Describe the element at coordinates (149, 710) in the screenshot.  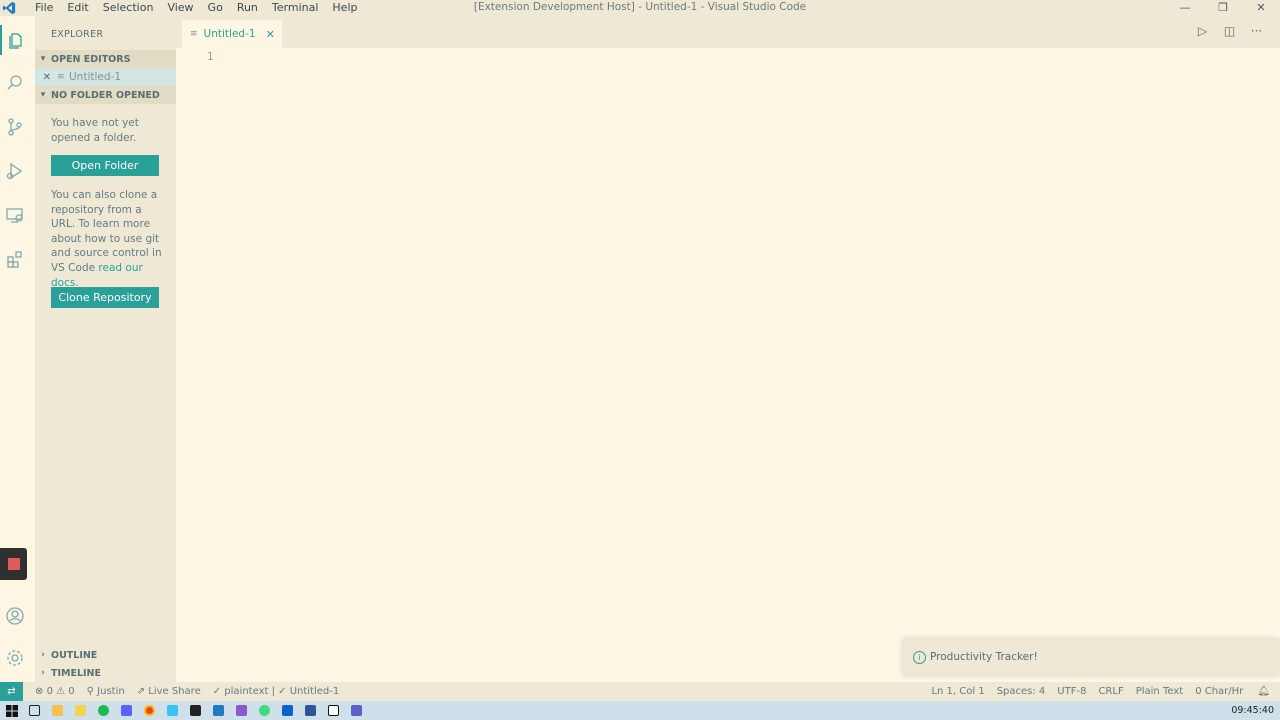
I see `chrome-icon` at that location.